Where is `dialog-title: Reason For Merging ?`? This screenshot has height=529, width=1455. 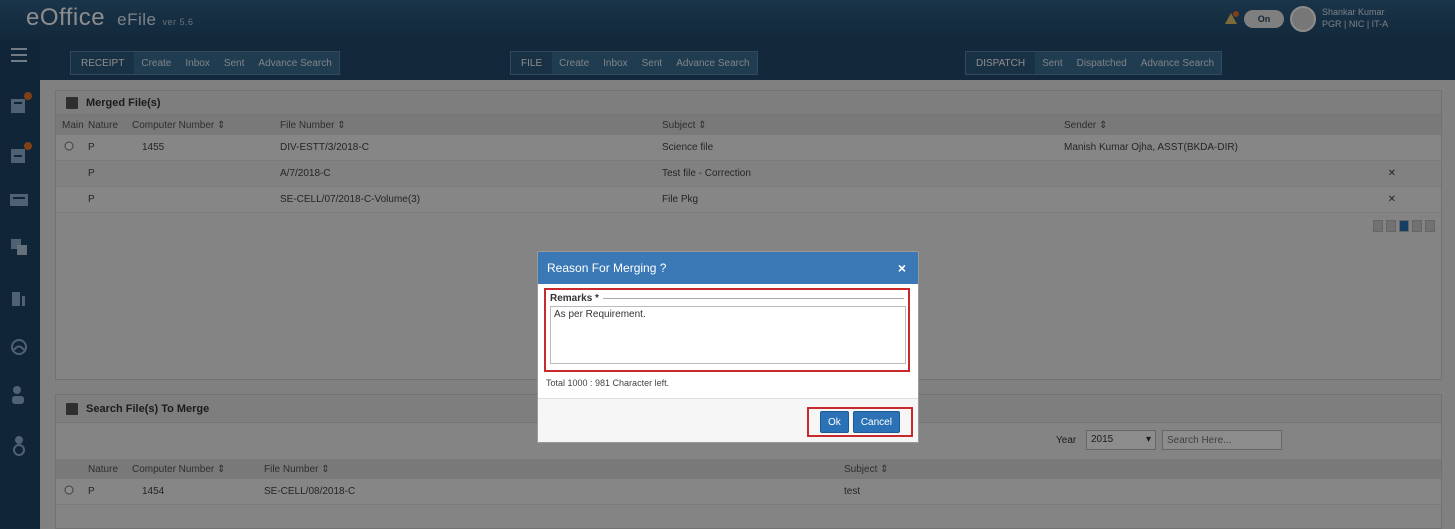 dialog-title: Reason For Merging ? is located at coordinates (607, 268).